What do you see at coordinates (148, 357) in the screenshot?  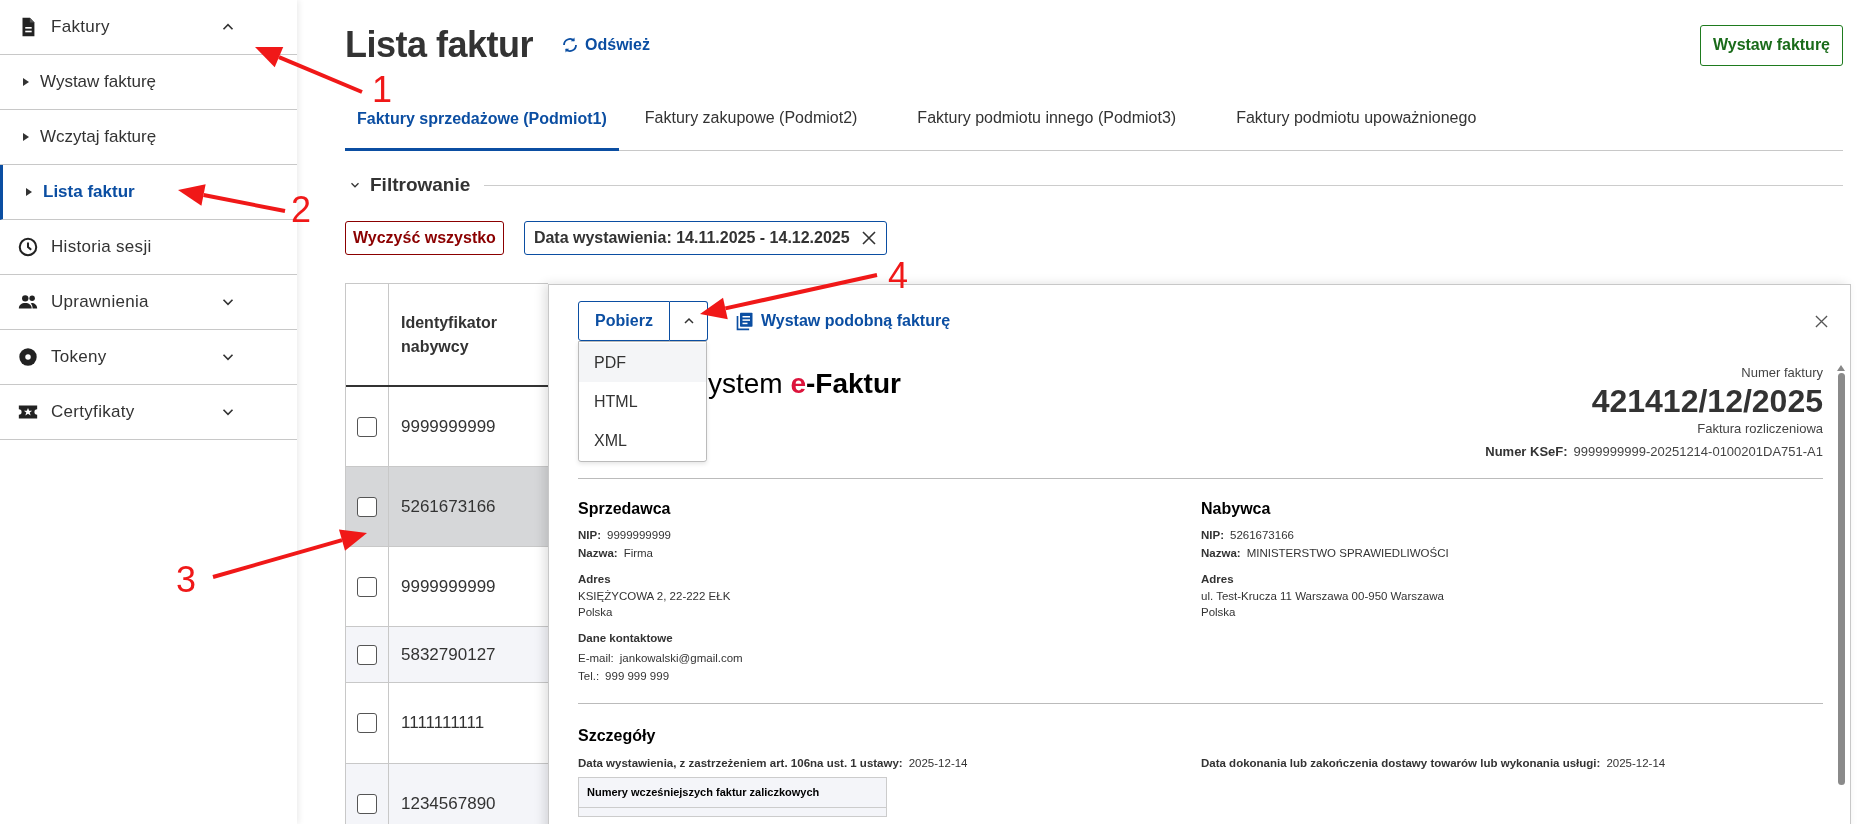 I see `sidebar-item: Tokeny` at bounding box center [148, 357].